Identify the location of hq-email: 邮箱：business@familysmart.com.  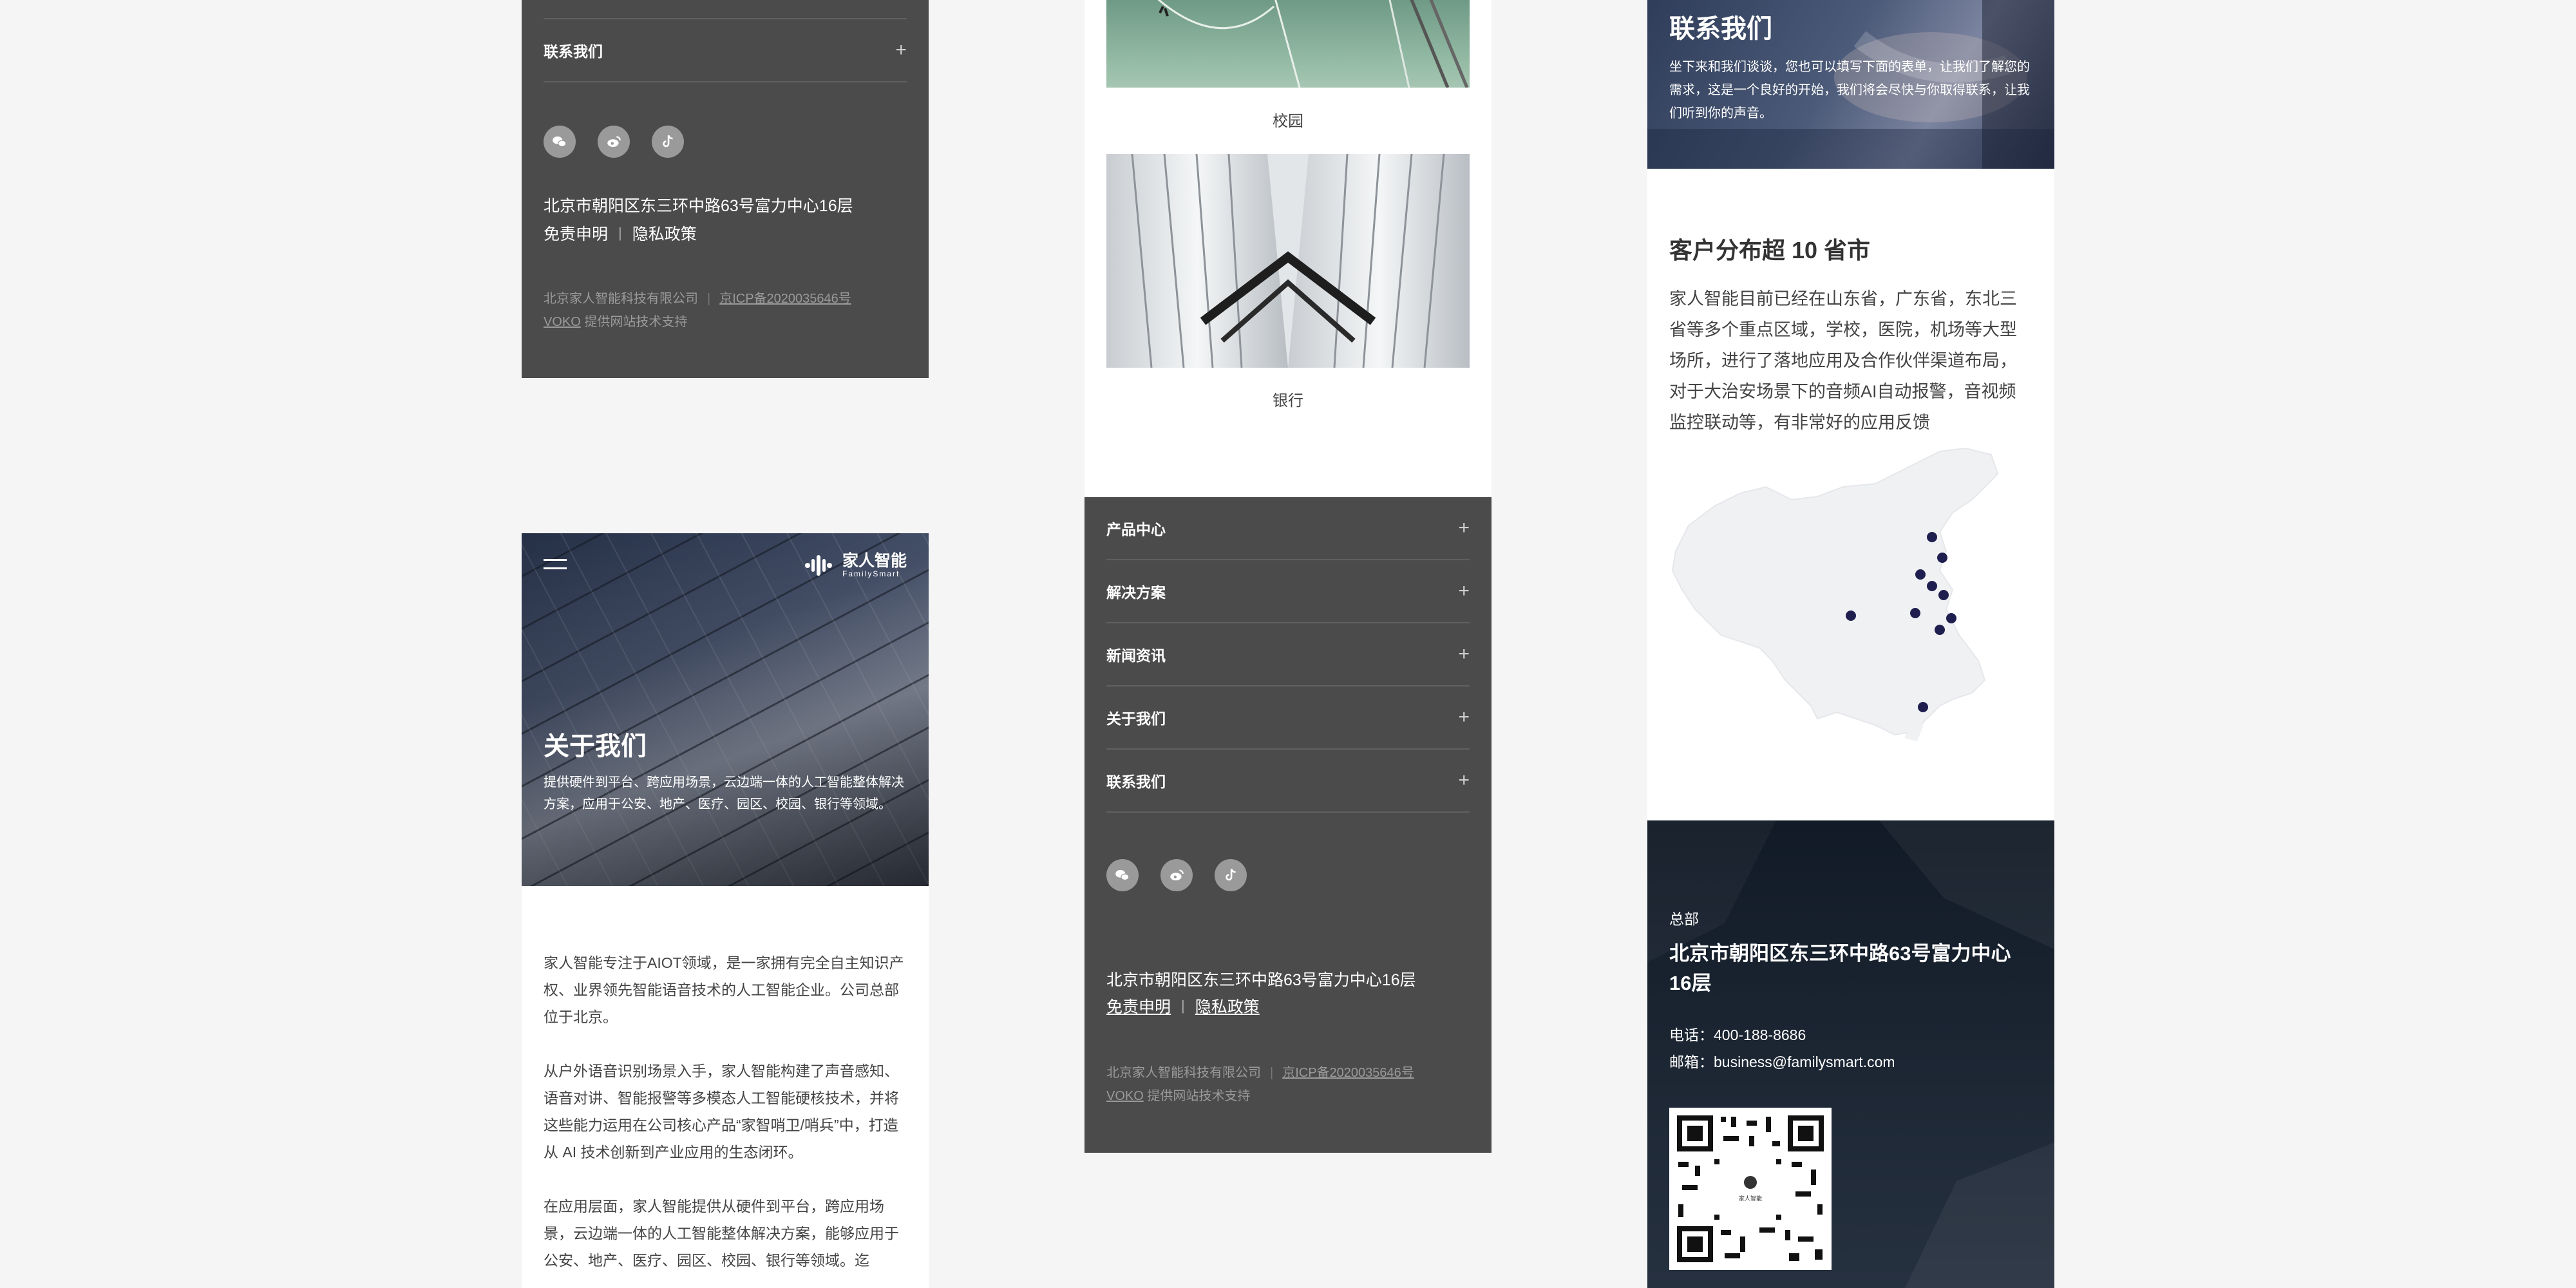
(1782, 1061).